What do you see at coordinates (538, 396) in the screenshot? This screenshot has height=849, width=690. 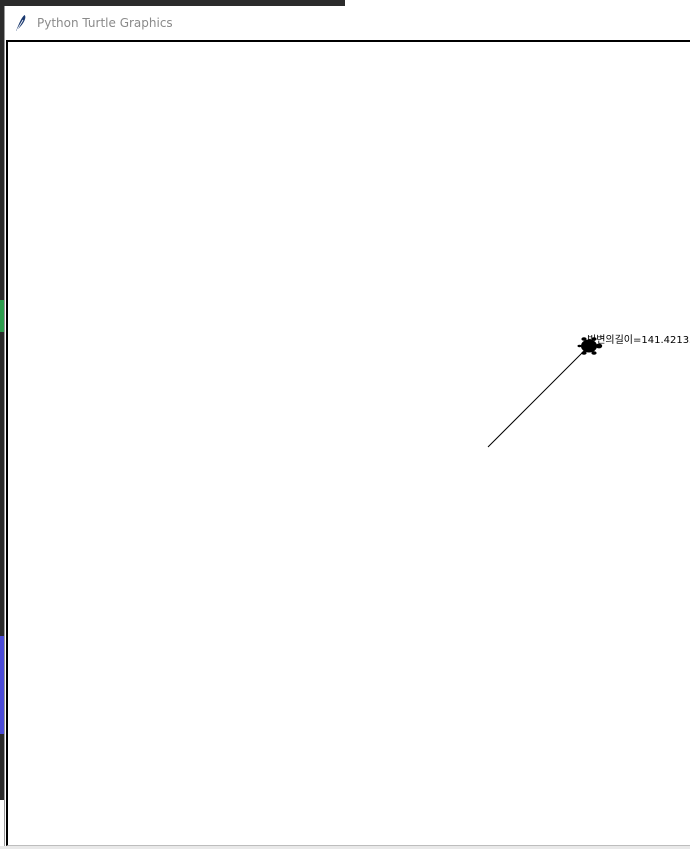 I see `drawn-line` at bounding box center [538, 396].